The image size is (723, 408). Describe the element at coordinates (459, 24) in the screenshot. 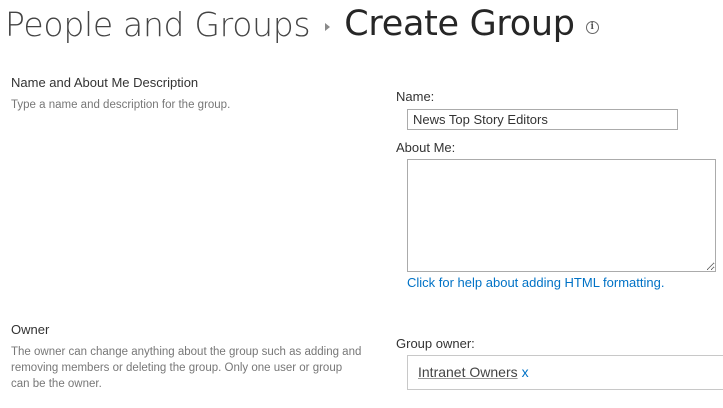

I see `page-title: Create Group` at that location.